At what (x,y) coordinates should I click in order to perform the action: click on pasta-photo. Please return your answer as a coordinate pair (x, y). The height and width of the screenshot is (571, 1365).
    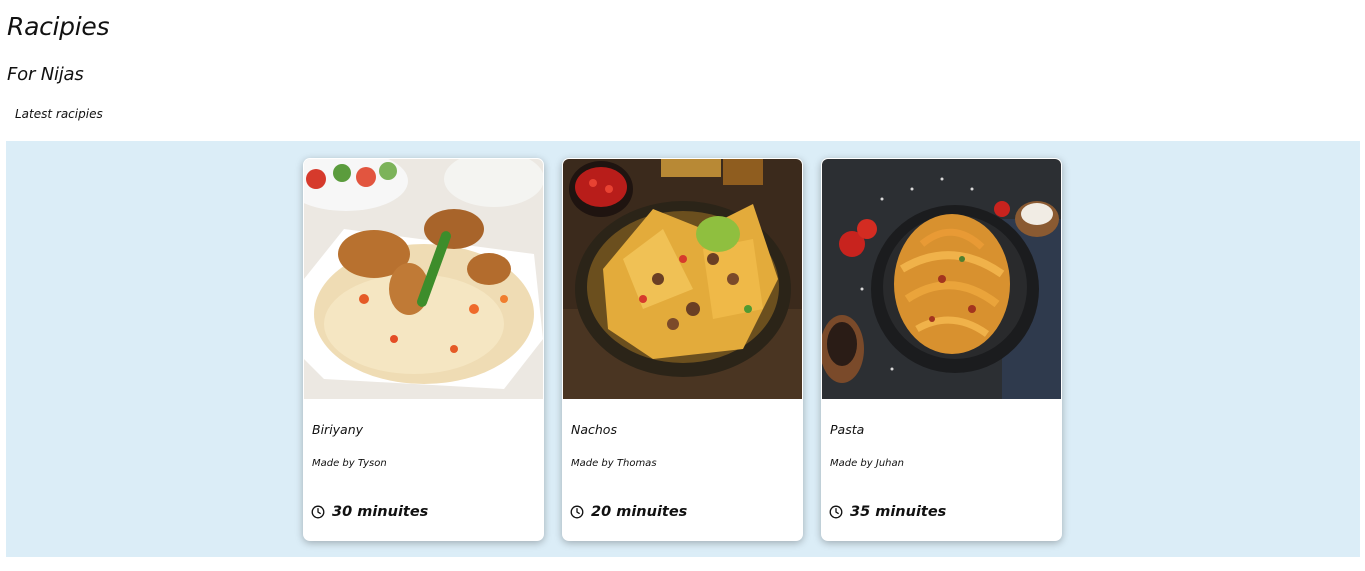
    Looking at the image, I should click on (941, 279).